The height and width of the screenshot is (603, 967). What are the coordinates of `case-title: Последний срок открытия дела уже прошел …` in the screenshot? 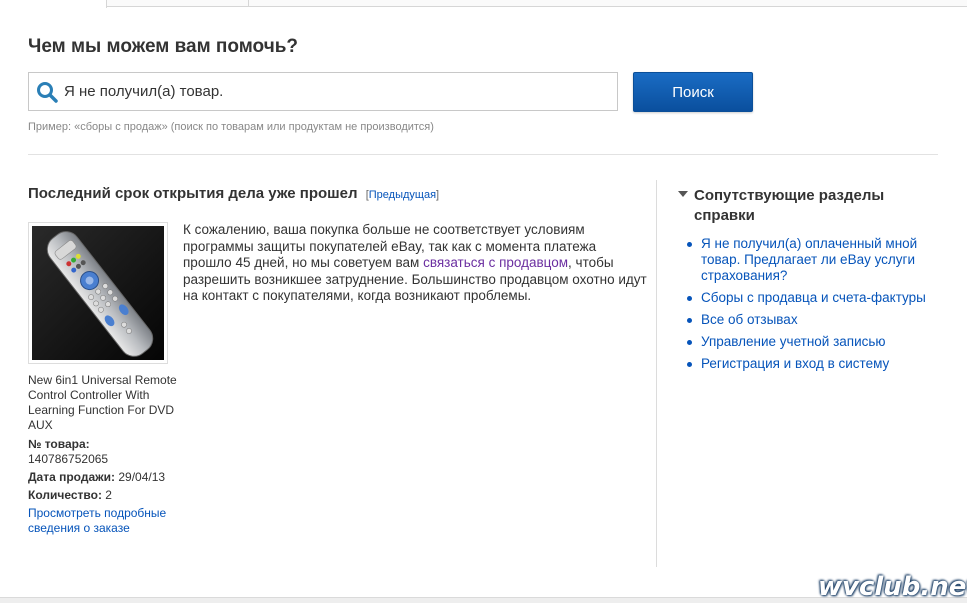 It's located at (233, 193).